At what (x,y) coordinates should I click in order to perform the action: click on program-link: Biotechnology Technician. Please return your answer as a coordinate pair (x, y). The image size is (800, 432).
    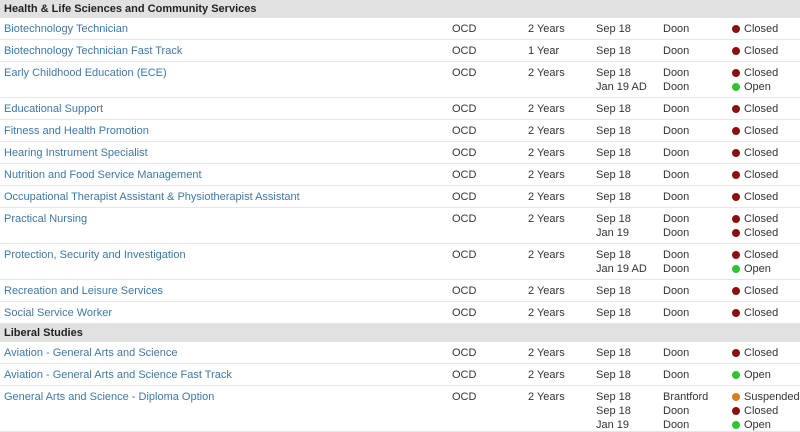
    Looking at the image, I should click on (66, 29).